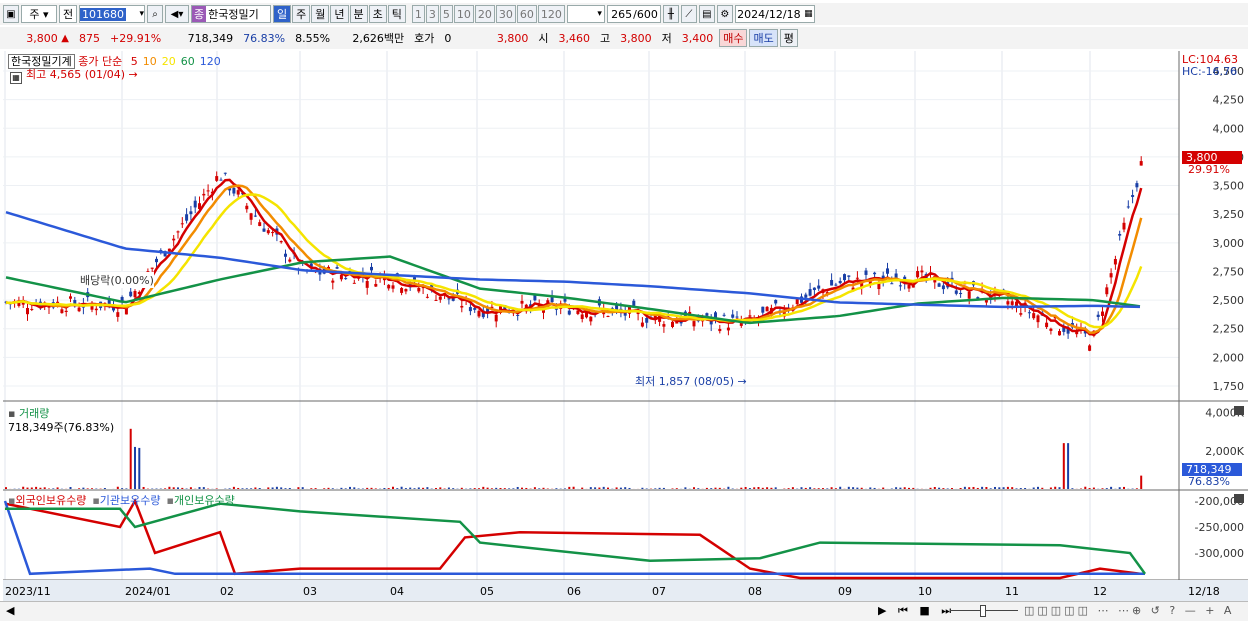  What do you see at coordinates (706, 14) in the screenshot?
I see `save-icon: ▤` at bounding box center [706, 14].